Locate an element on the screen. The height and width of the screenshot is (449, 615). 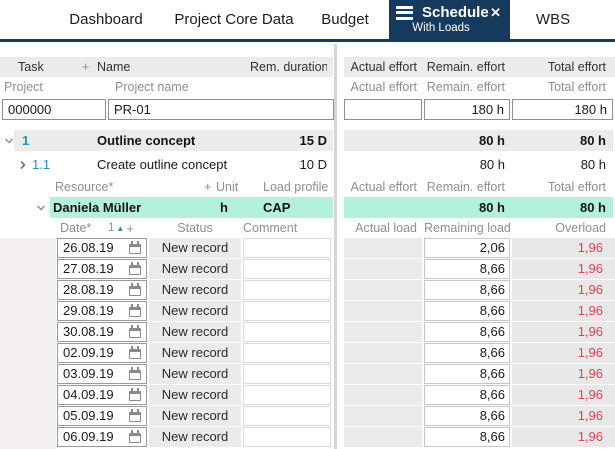
tab-dashboard: Dashboard is located at coordinates (106, 19).